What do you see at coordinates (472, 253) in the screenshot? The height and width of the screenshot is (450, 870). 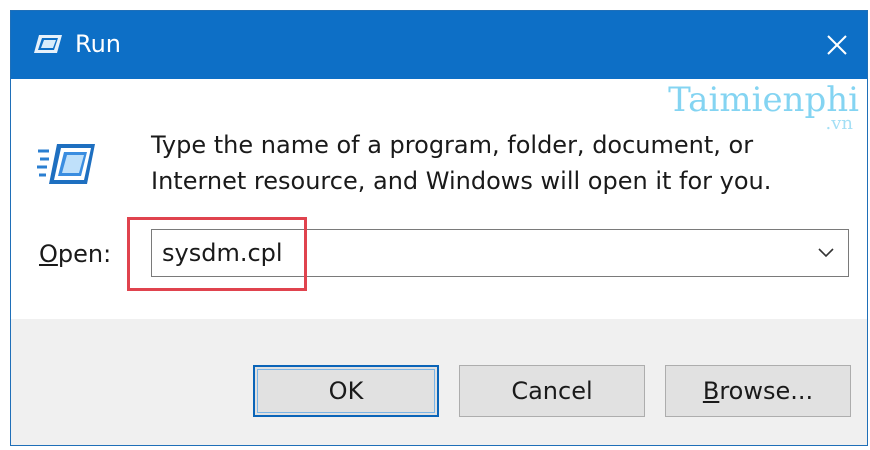 I see `open-input` at bounding box center [472, 253].